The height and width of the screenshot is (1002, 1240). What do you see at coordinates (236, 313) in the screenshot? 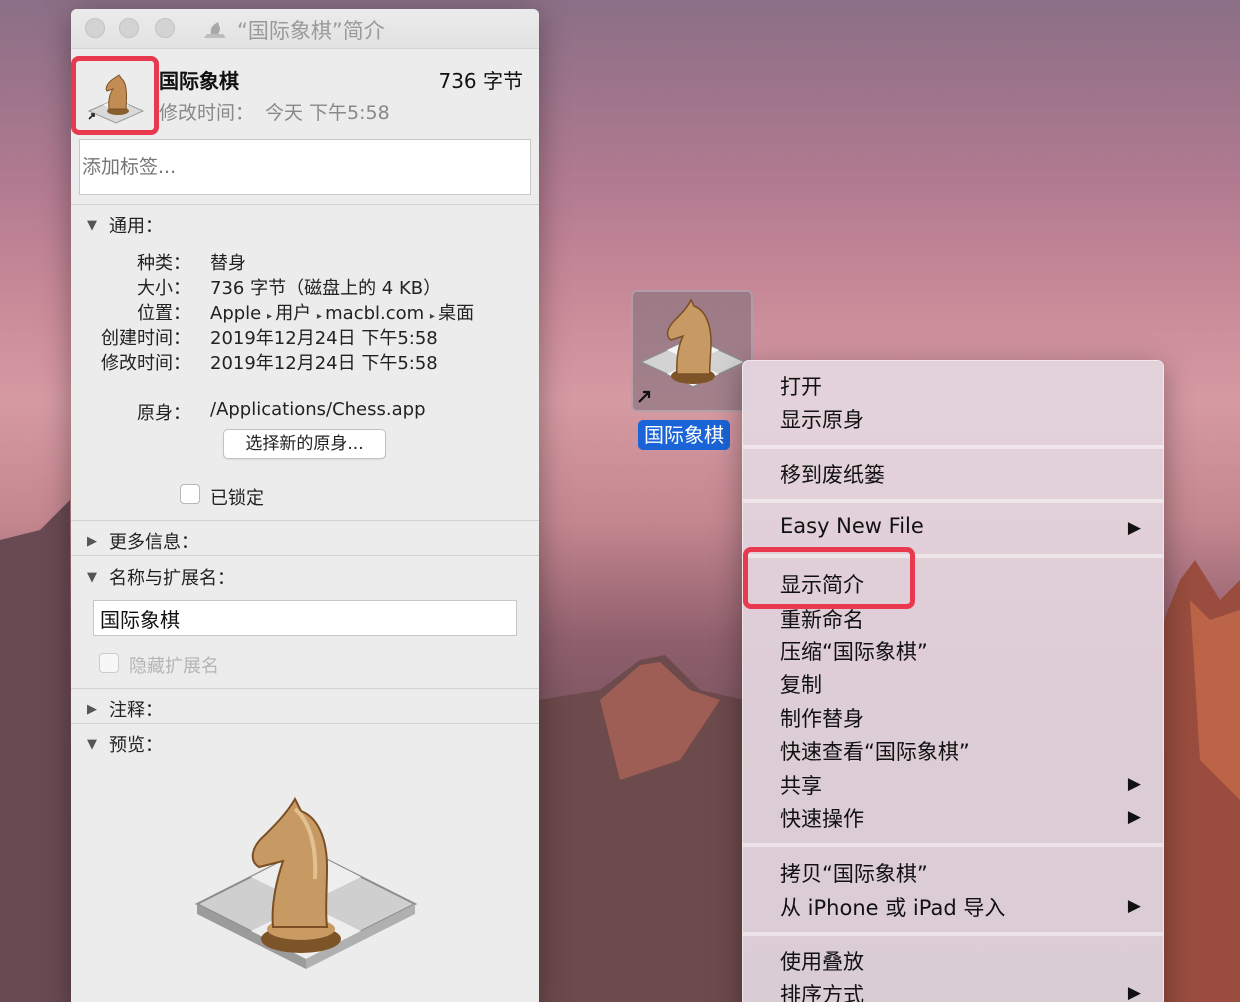
I see `path-item: Apple` at bounding box center [236, 313].